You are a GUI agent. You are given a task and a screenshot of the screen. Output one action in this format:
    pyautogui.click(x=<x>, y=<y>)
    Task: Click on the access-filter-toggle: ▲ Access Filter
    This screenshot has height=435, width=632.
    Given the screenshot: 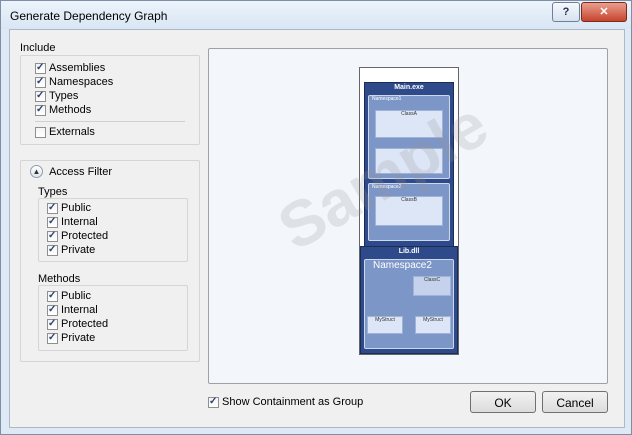 What is the action you would take?
    pyautogui.click(x=71, y=173)
    